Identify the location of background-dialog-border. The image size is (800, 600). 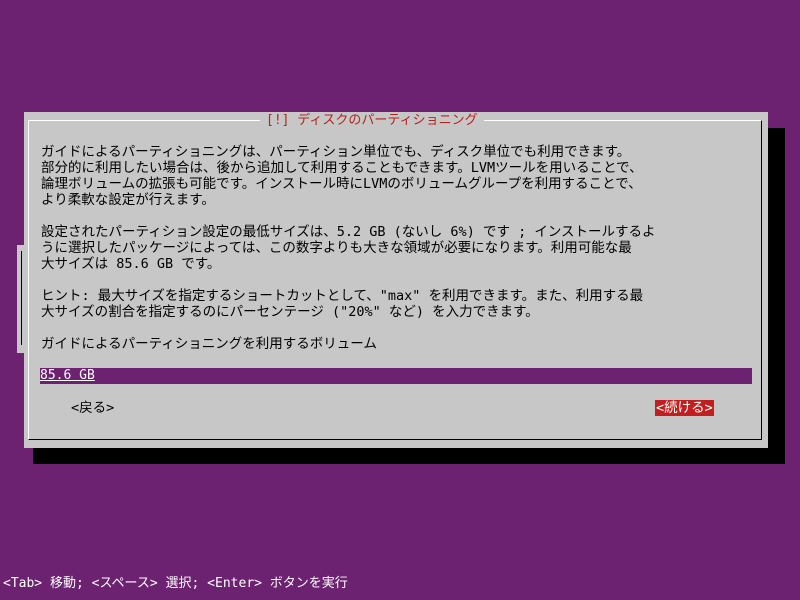
(21, 298).